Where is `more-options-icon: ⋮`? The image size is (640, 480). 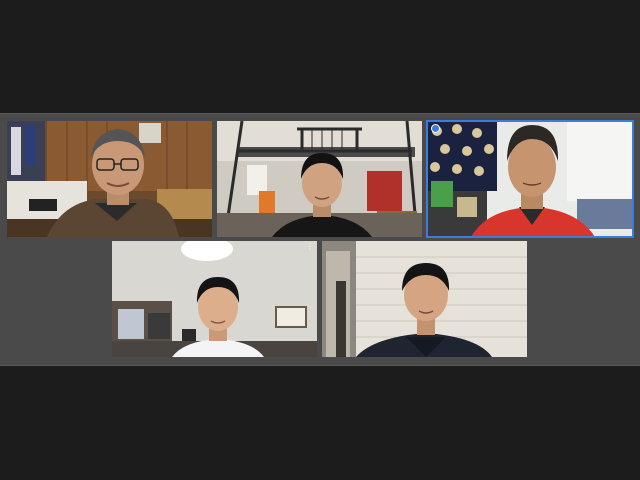
more-options-icon: ⋮ is located at coordinates (310, 247).